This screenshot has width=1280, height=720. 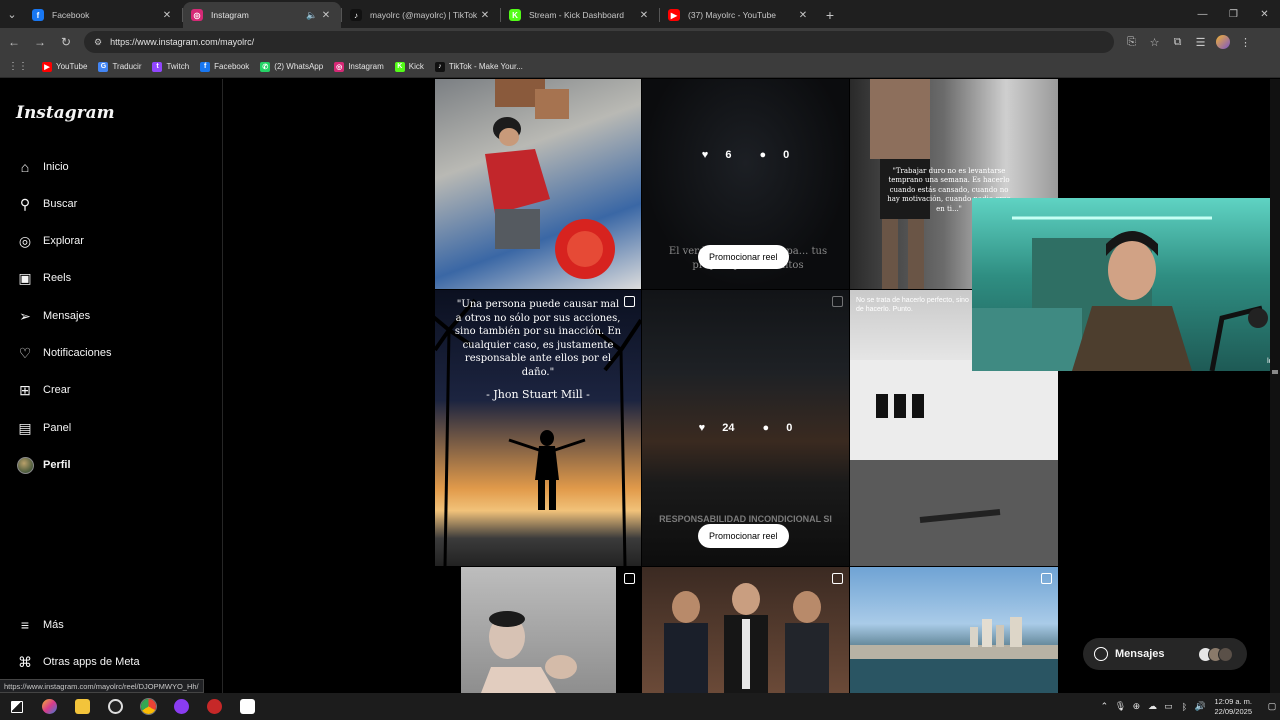 I want to click on copilot-icon, so click(x=49, y=706).